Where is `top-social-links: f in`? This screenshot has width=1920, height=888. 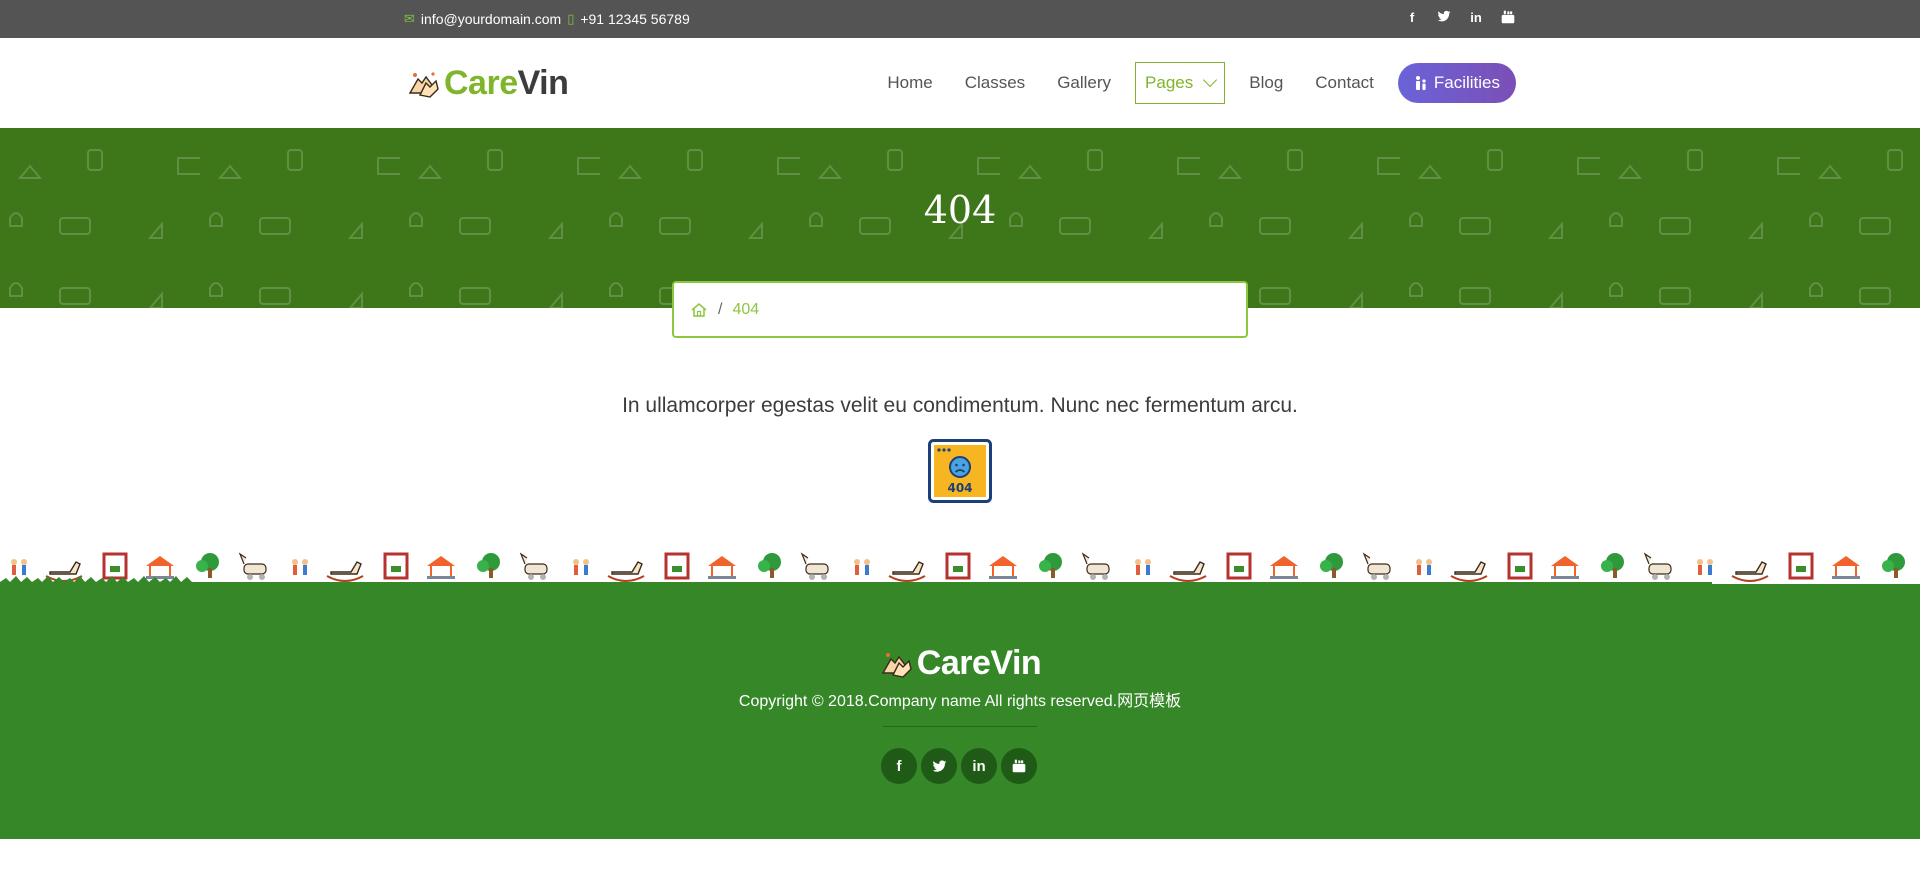
top-social-links: f in is located at coordinates (1460, 18).